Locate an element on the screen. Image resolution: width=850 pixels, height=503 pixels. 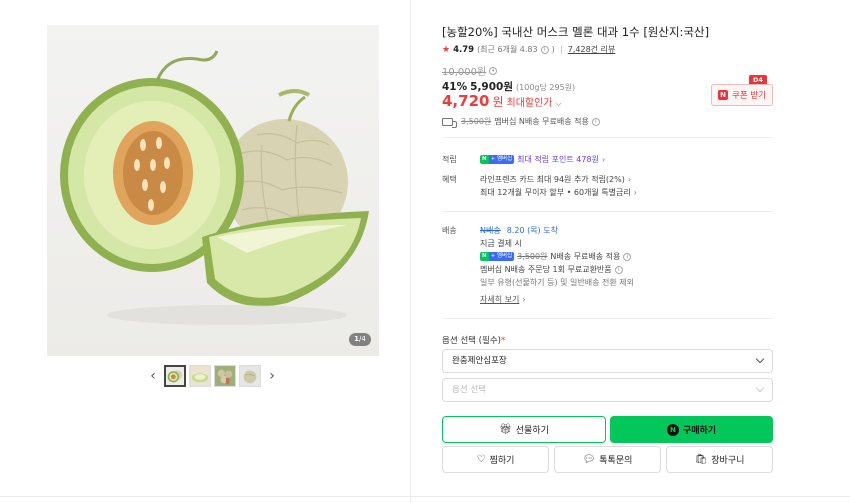
rating-recent: (최근 6개월 4.83 is located at coordinates (507, 49).